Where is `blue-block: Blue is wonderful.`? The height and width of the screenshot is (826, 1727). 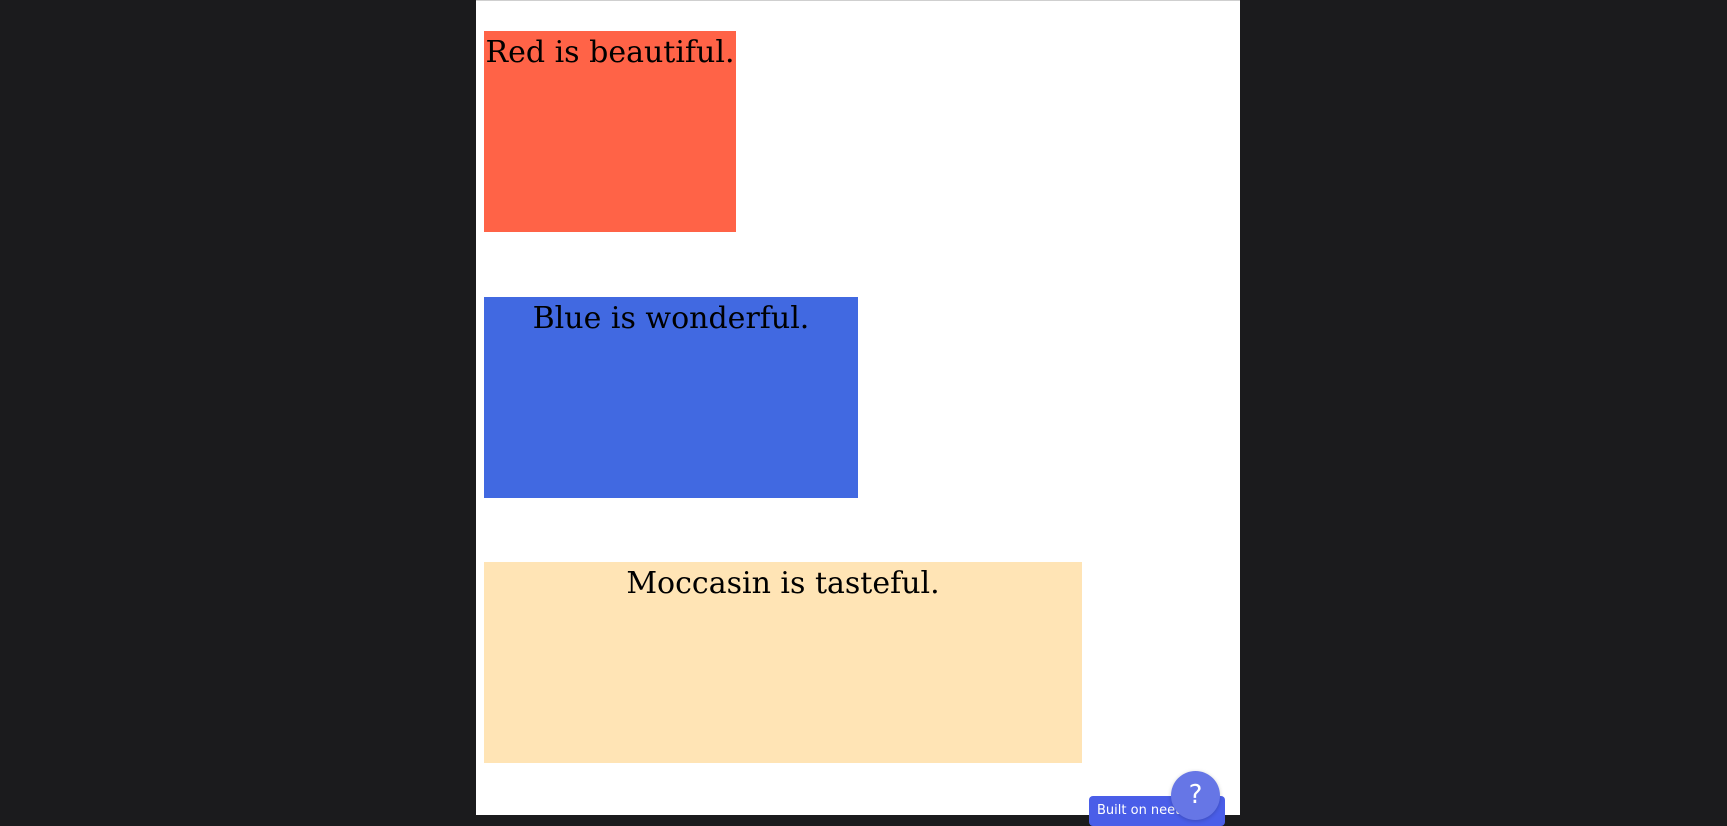 blue-block: Blue is wonderful. is located at coordinates (671, 397).